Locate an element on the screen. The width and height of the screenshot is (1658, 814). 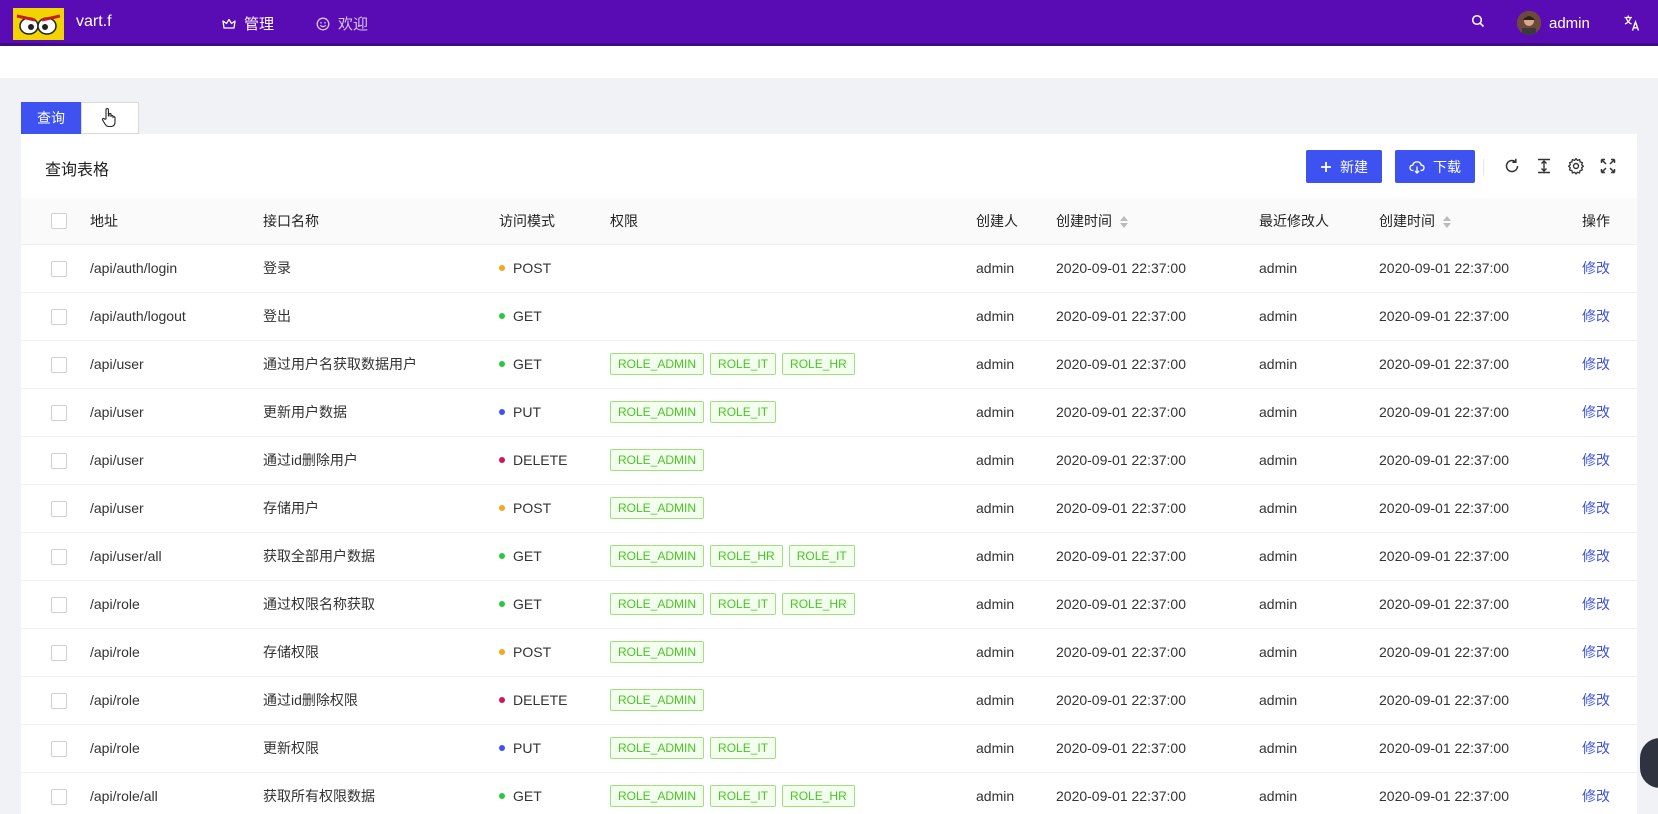
cell-name: 更新权限 is located at coordinates (381, 748).